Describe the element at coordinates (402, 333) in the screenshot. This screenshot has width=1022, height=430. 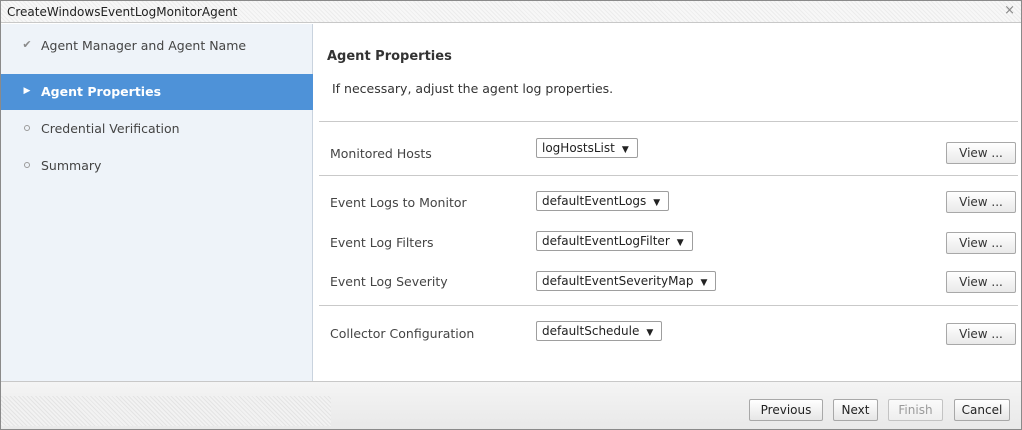
I see `collector-configuration-label: Collector Configuration` at that location.